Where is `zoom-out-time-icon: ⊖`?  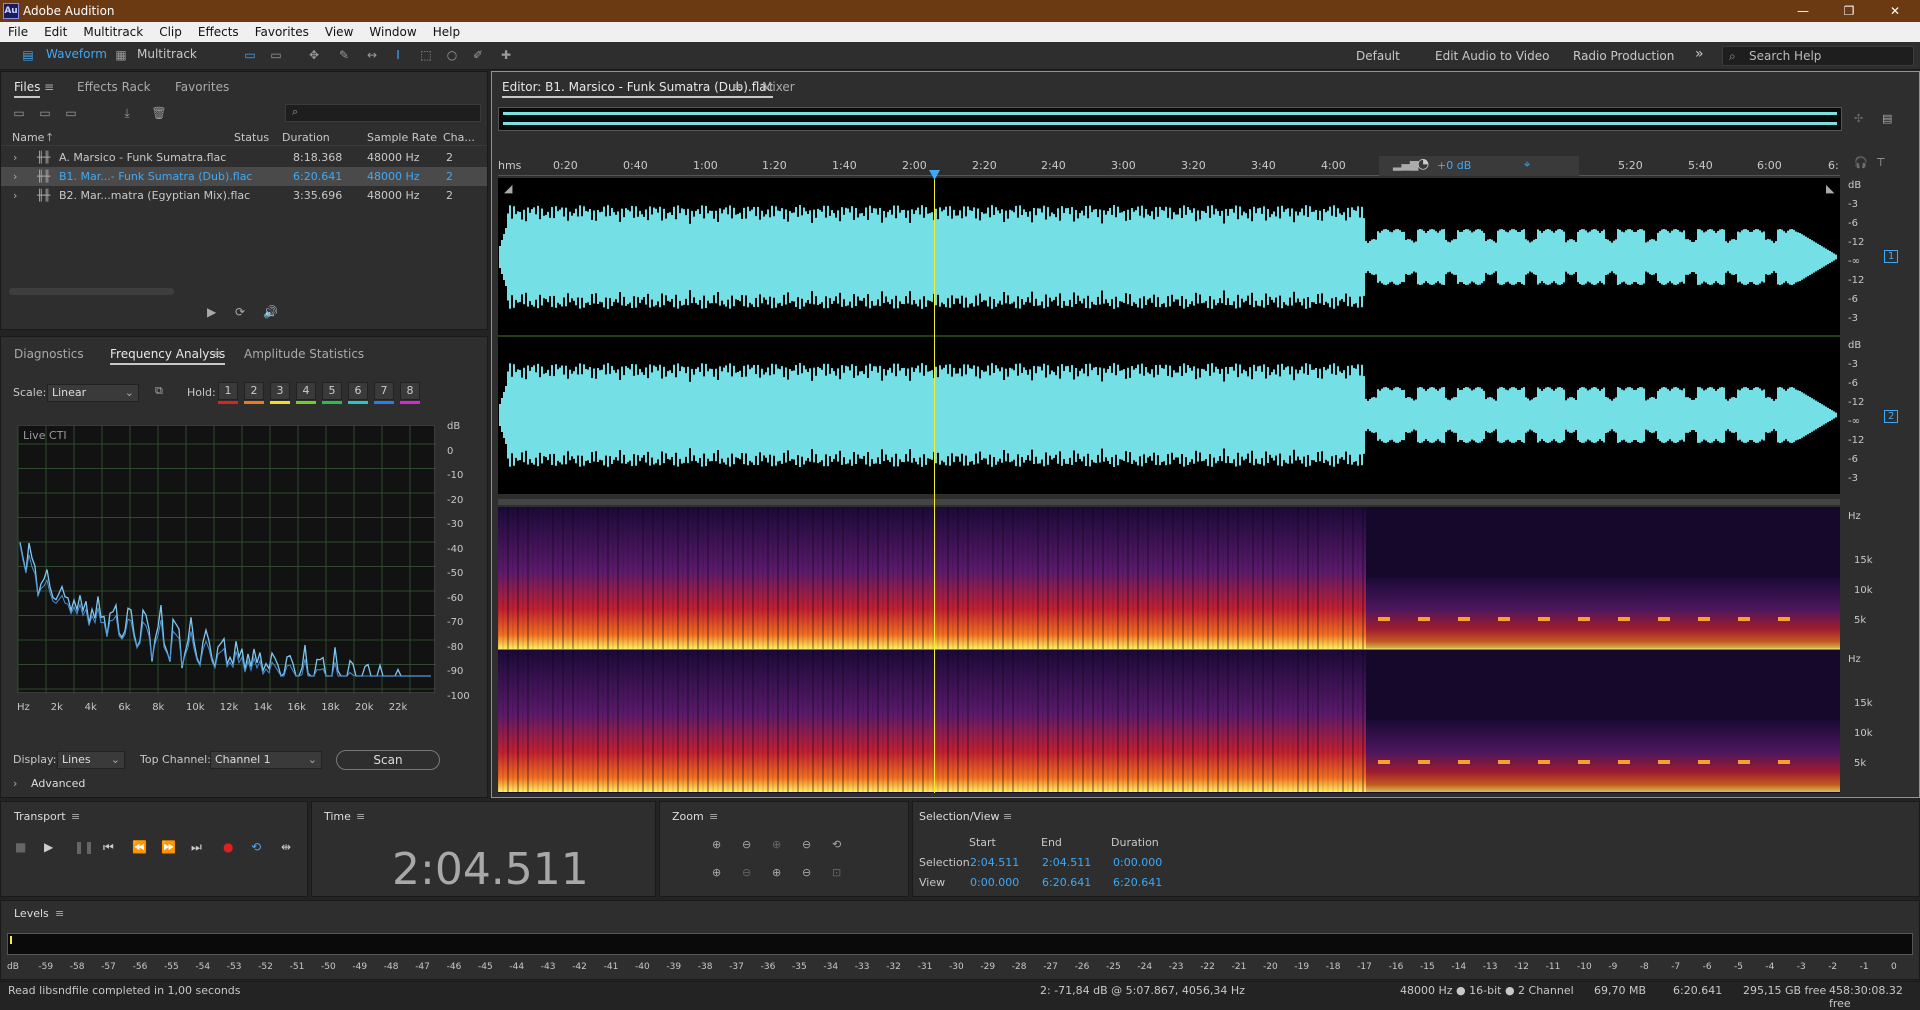
zoom-out-time-icon: ⊖ is located at coordinates (746, 872).